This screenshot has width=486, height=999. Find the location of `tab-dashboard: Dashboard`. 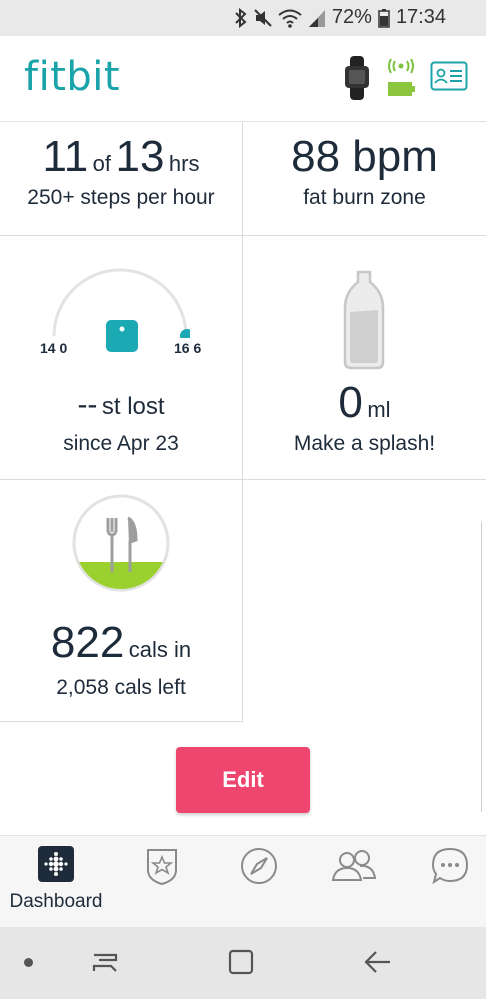

tab-dashboard: Dashboard is located at coordinates (56, 879).